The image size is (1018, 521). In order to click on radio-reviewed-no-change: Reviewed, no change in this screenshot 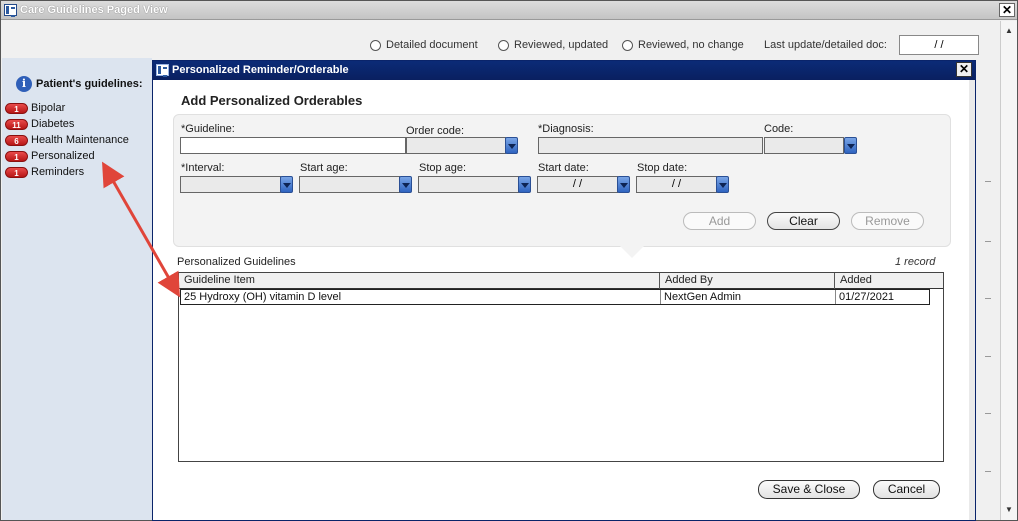, I will do `click(683, 45)`.